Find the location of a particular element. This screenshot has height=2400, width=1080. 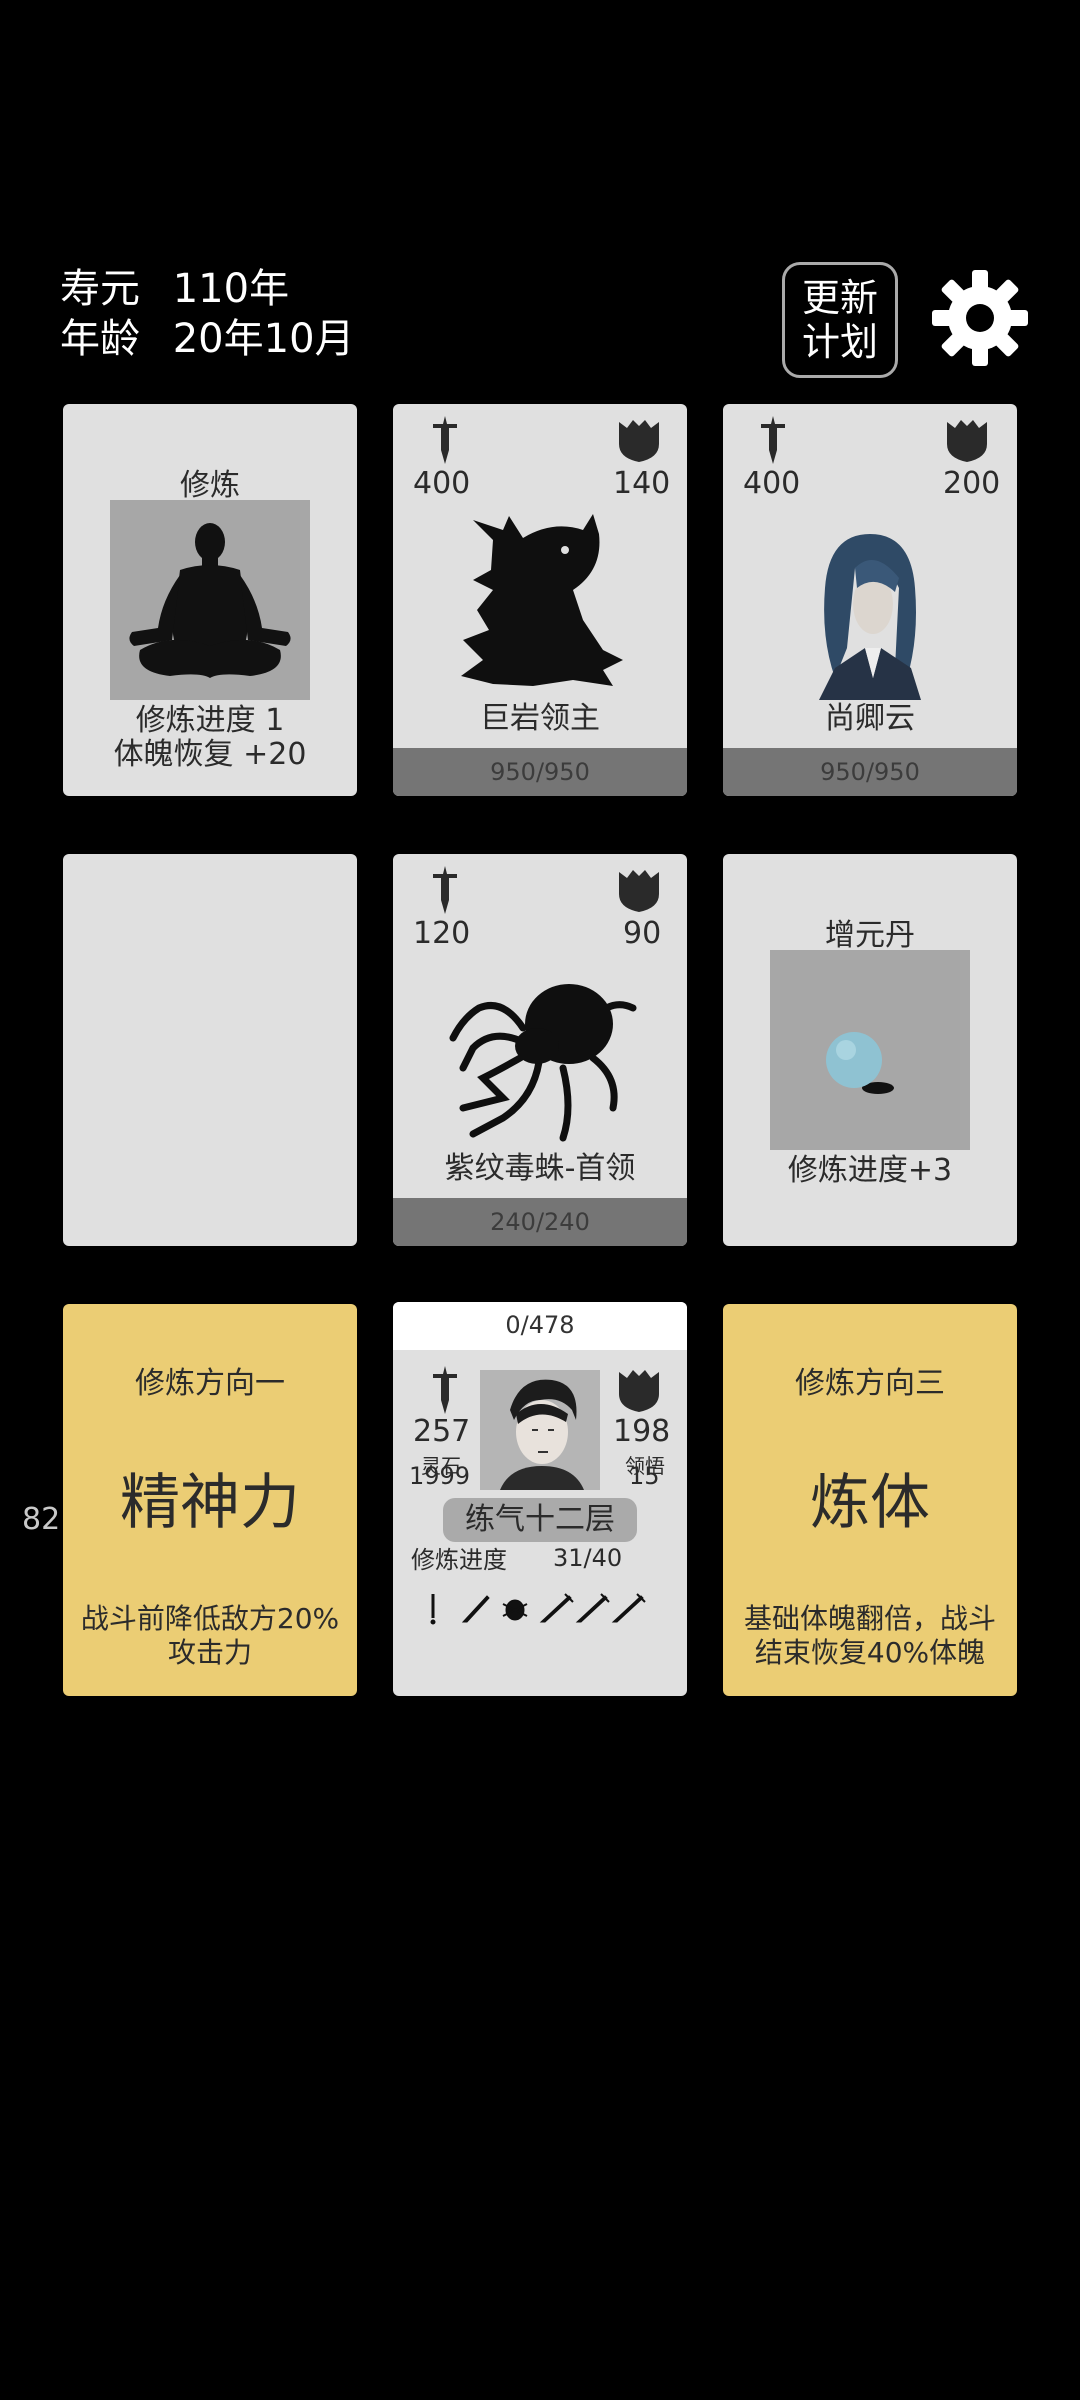

blade-icon is located at coordinates (475, 1609).